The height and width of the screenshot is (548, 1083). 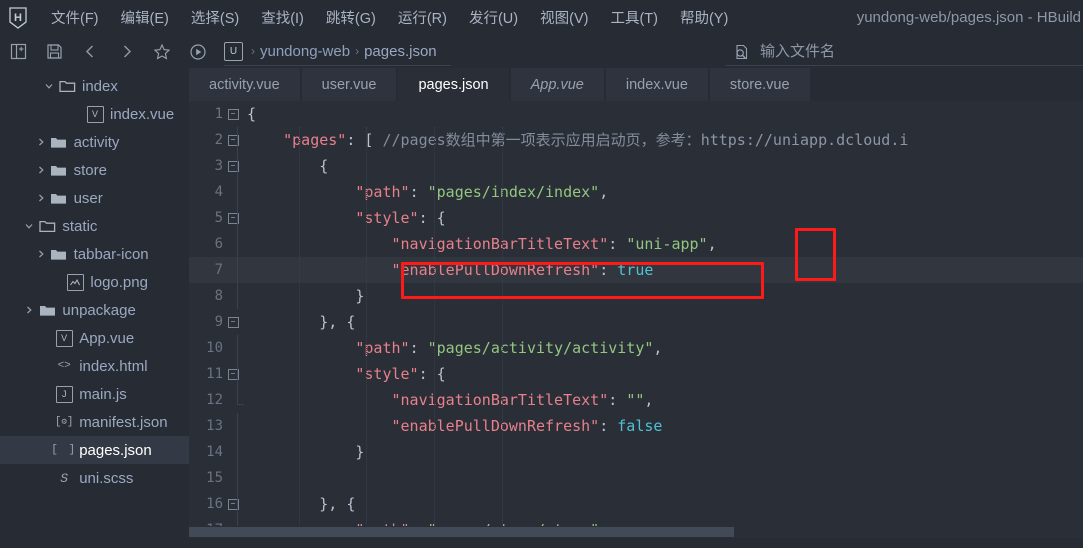 I want to click on vue-file-icon: V, so click(x=95, y=114).